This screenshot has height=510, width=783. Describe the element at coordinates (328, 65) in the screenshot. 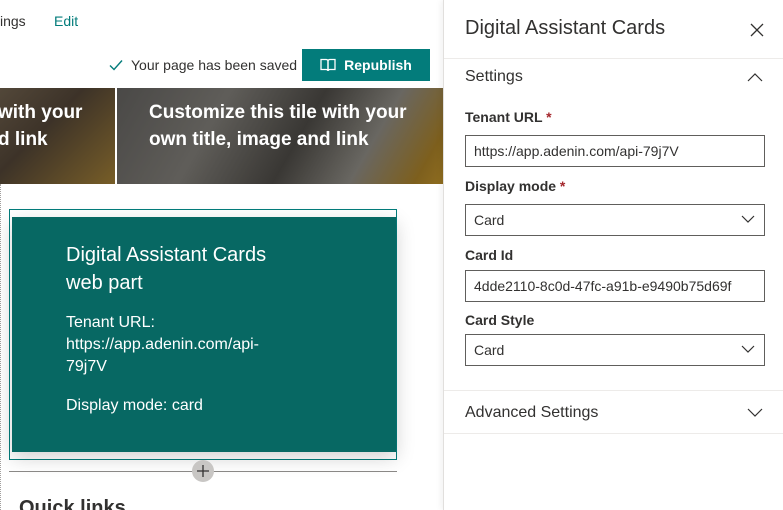

I see `book-icon` at that location.